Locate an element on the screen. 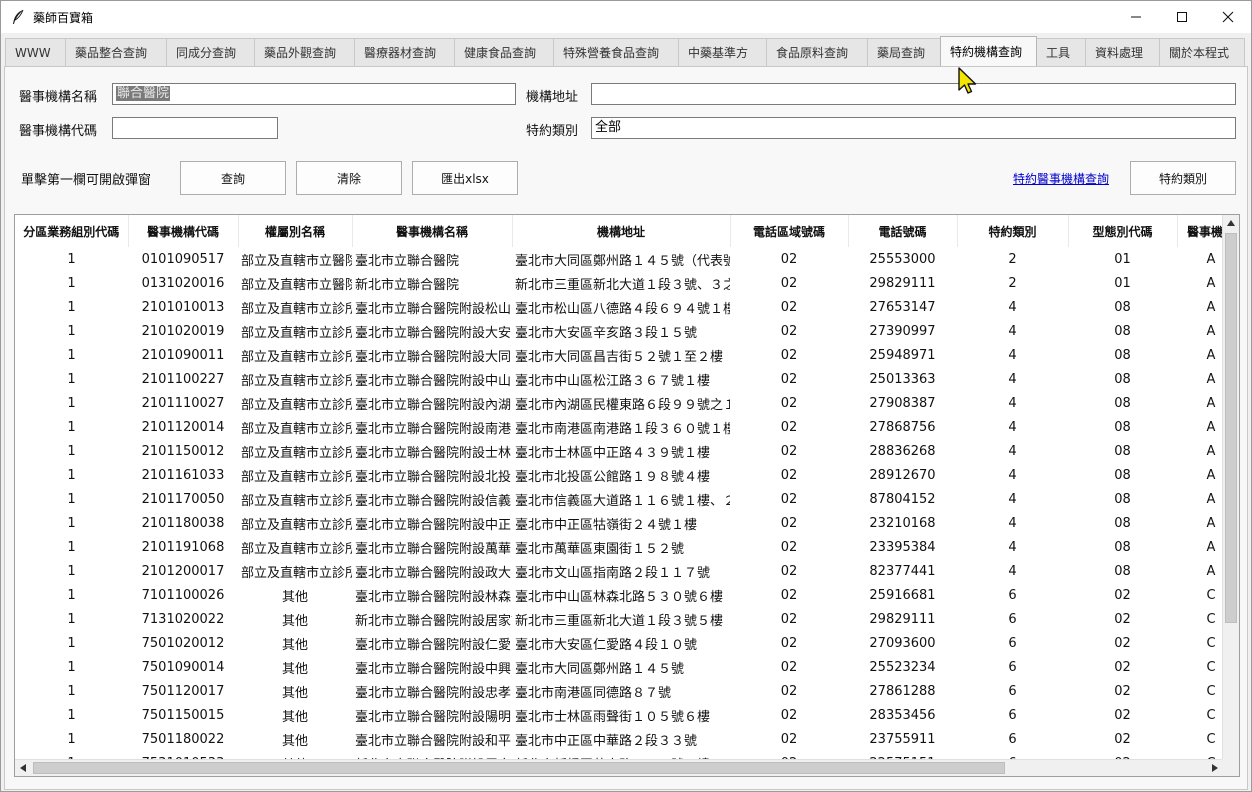 The height and width of the screenshot is (792, 1252). tab-chinese-medicine: 中藥基準方 is located at coordinates (722, 52).